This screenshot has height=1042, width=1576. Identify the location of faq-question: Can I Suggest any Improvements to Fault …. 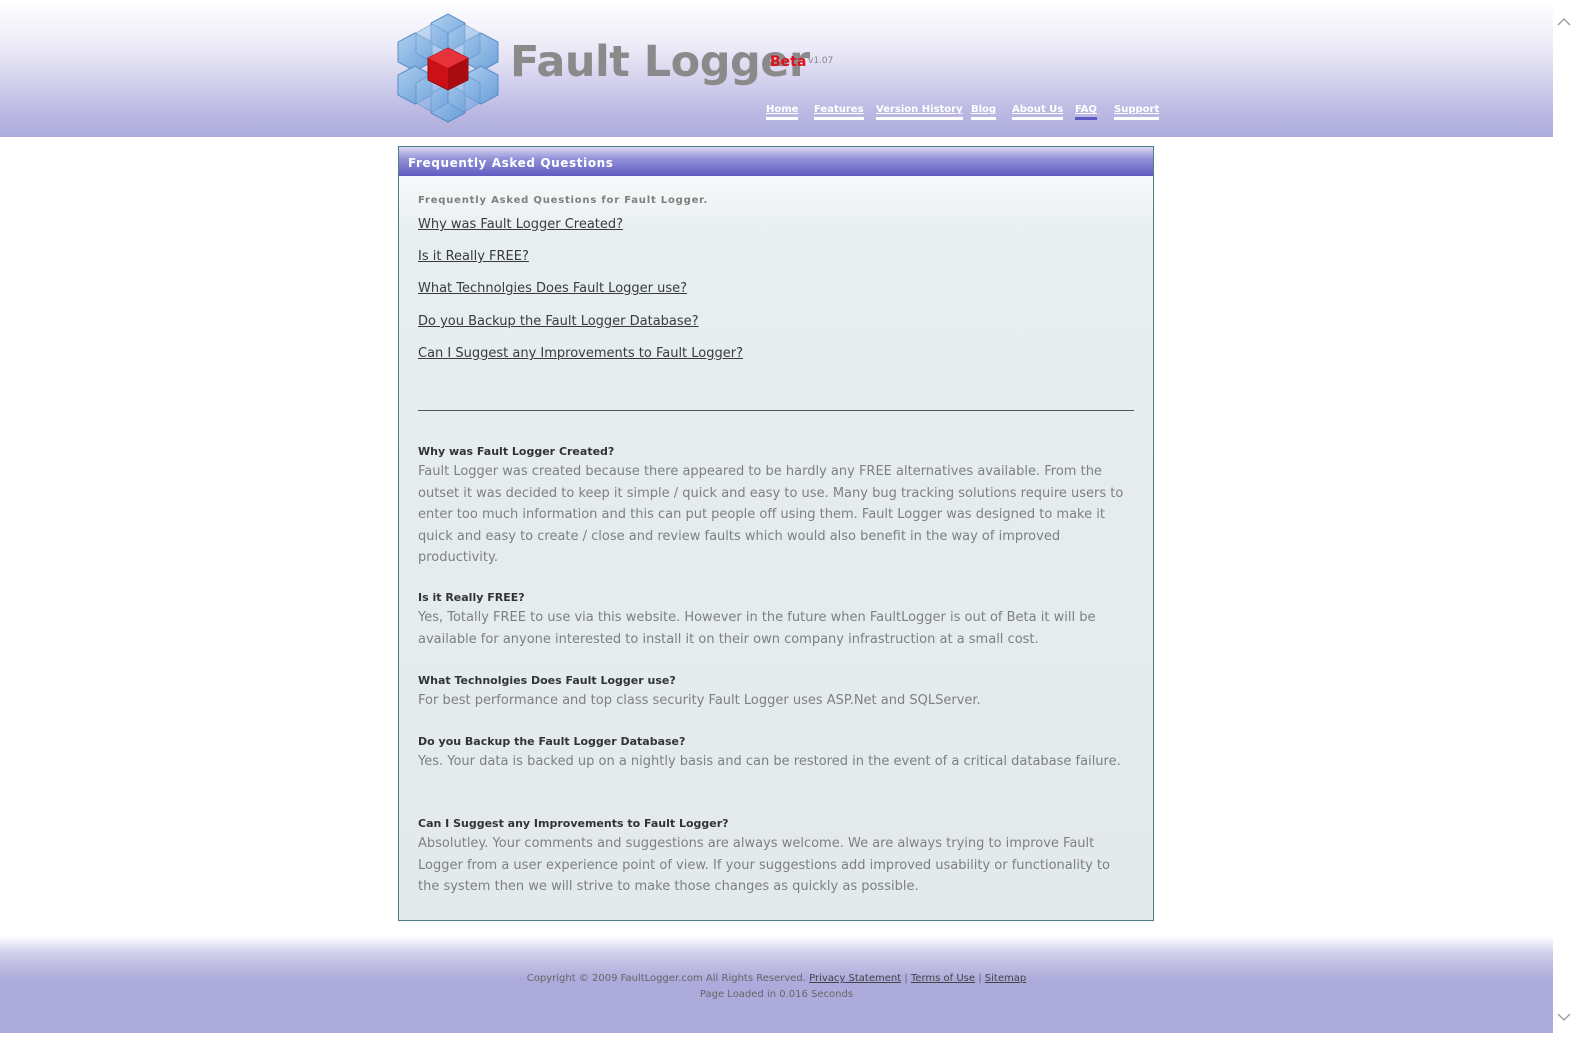
(573, 823).